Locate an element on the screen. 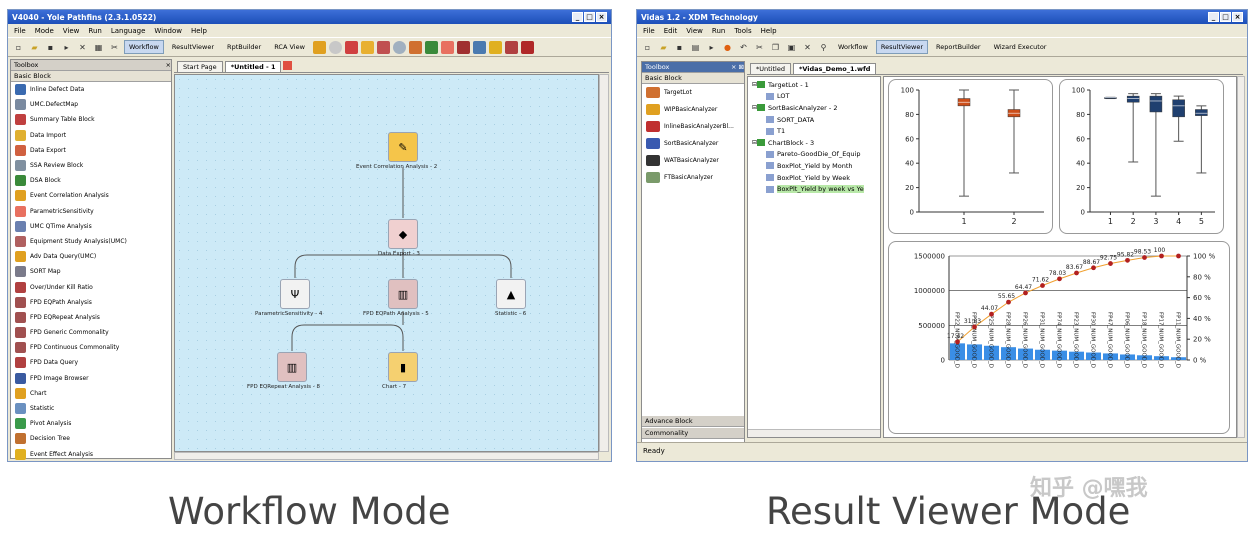 The image size is (1257, 537). menu-view: View is located at coordinates (71, 31).